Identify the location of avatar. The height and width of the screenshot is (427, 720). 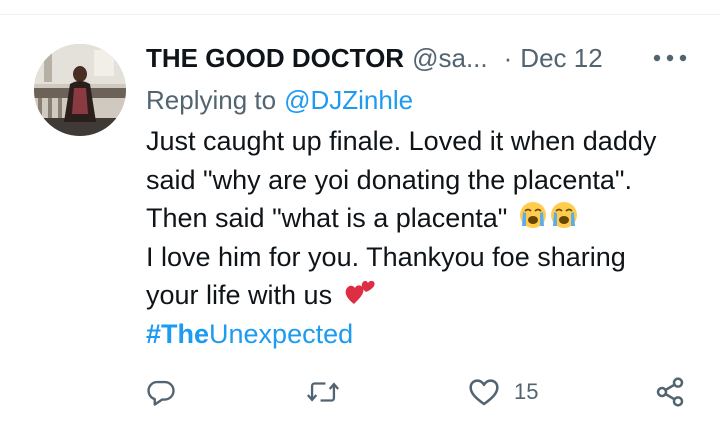
(80, 90).